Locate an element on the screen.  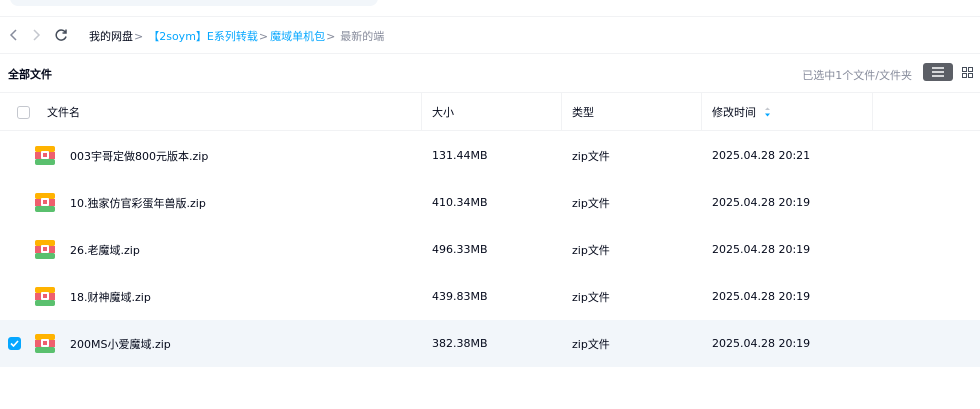
file-size: 410.34MB is located at coordinates (460, 202).